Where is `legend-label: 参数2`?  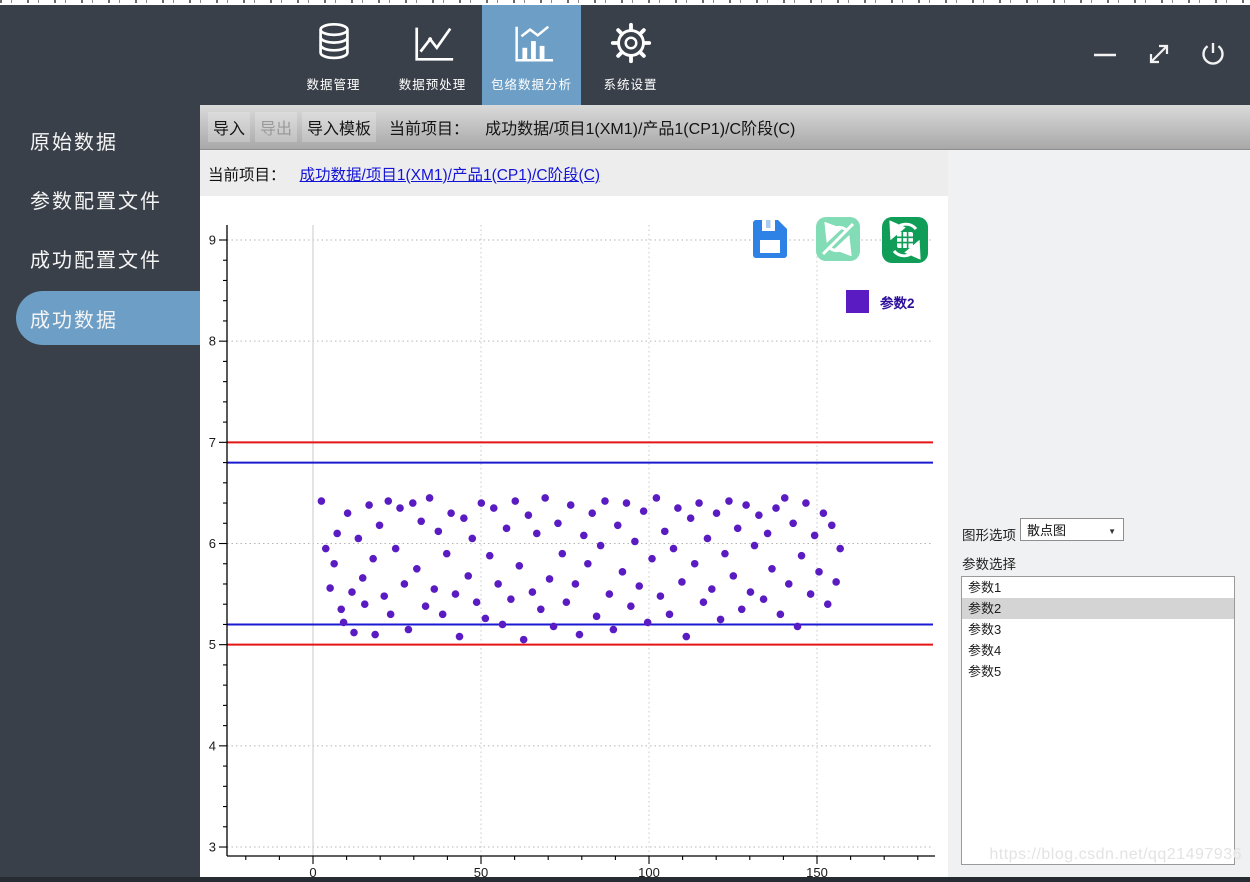 legend-label: 参数2 is located at coordinates (897, 303).